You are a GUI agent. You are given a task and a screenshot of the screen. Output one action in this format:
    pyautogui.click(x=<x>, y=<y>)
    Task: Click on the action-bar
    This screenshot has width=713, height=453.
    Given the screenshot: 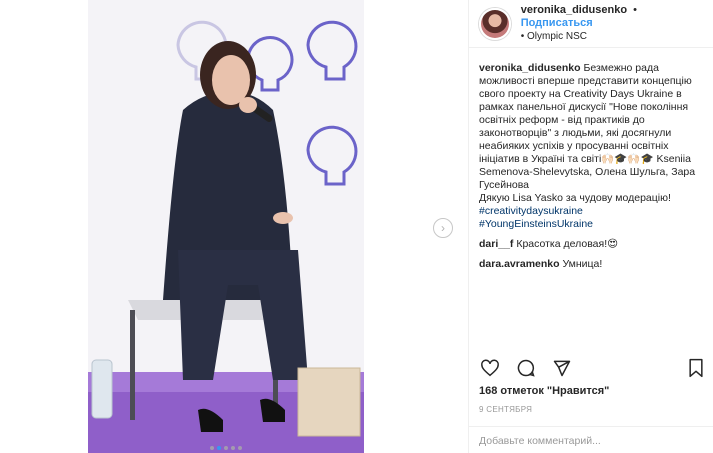 What is the action you would take?
    pyautogui.click(x=593, y=368)
    